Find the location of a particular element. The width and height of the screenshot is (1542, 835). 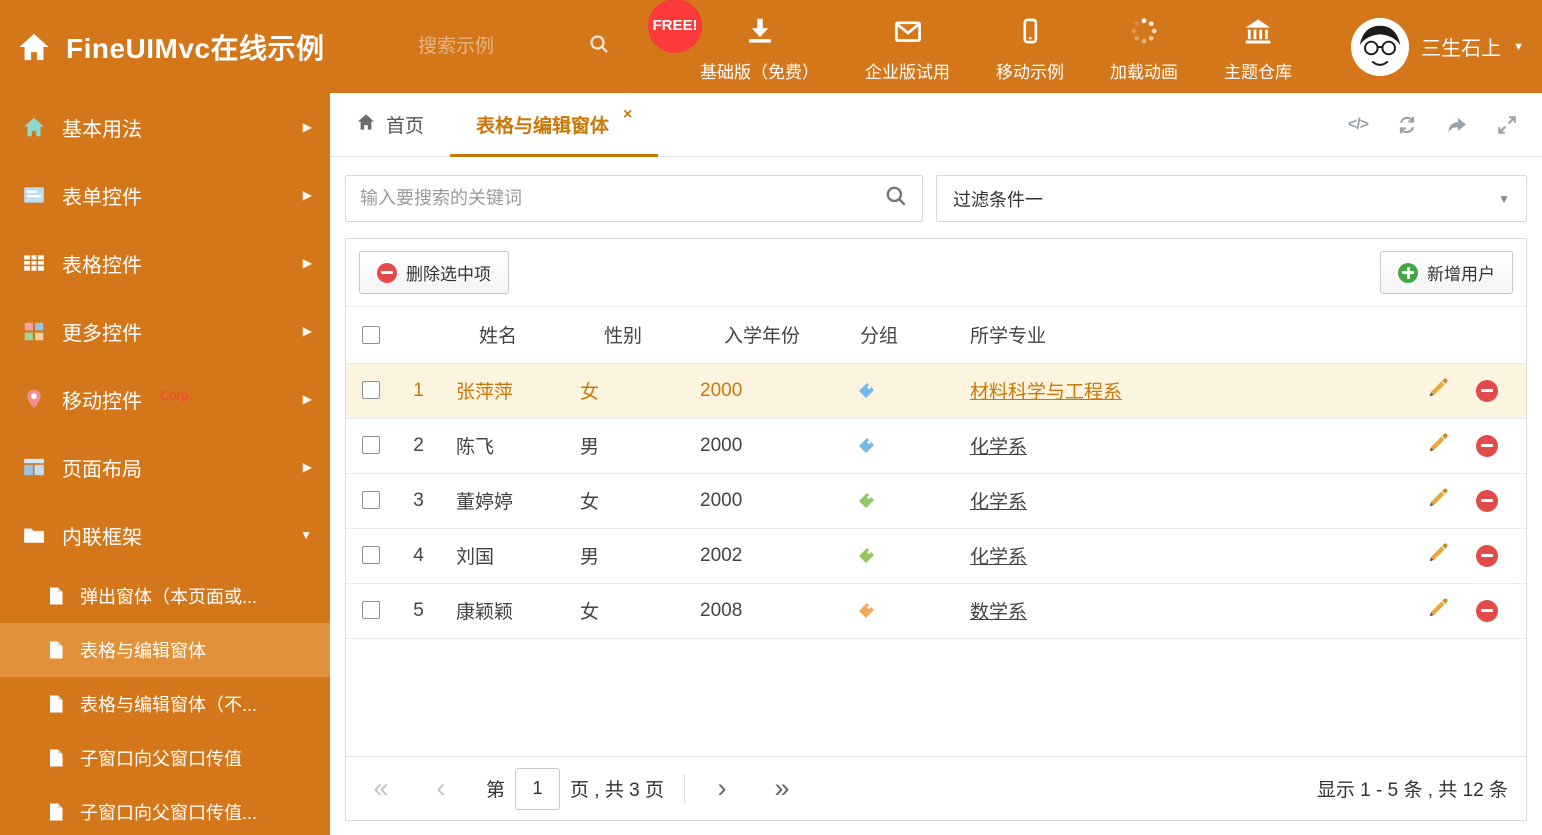

select-all-checkbox is located at coordinates (371, 334).